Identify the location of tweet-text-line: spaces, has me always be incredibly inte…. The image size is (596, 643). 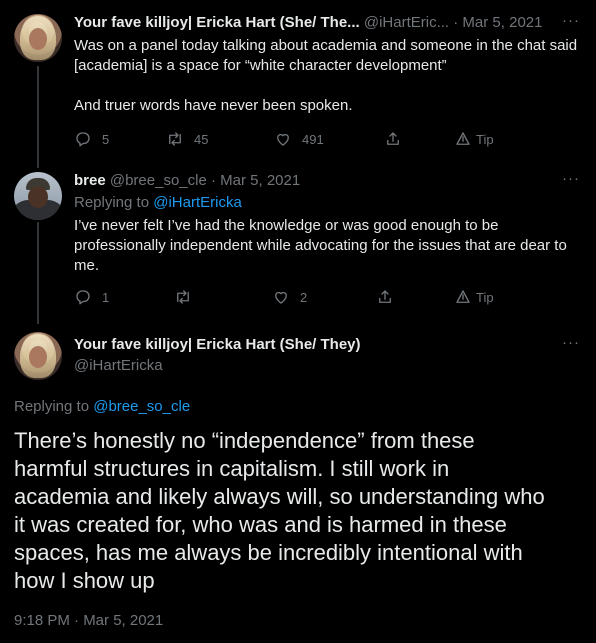
(268, 552).